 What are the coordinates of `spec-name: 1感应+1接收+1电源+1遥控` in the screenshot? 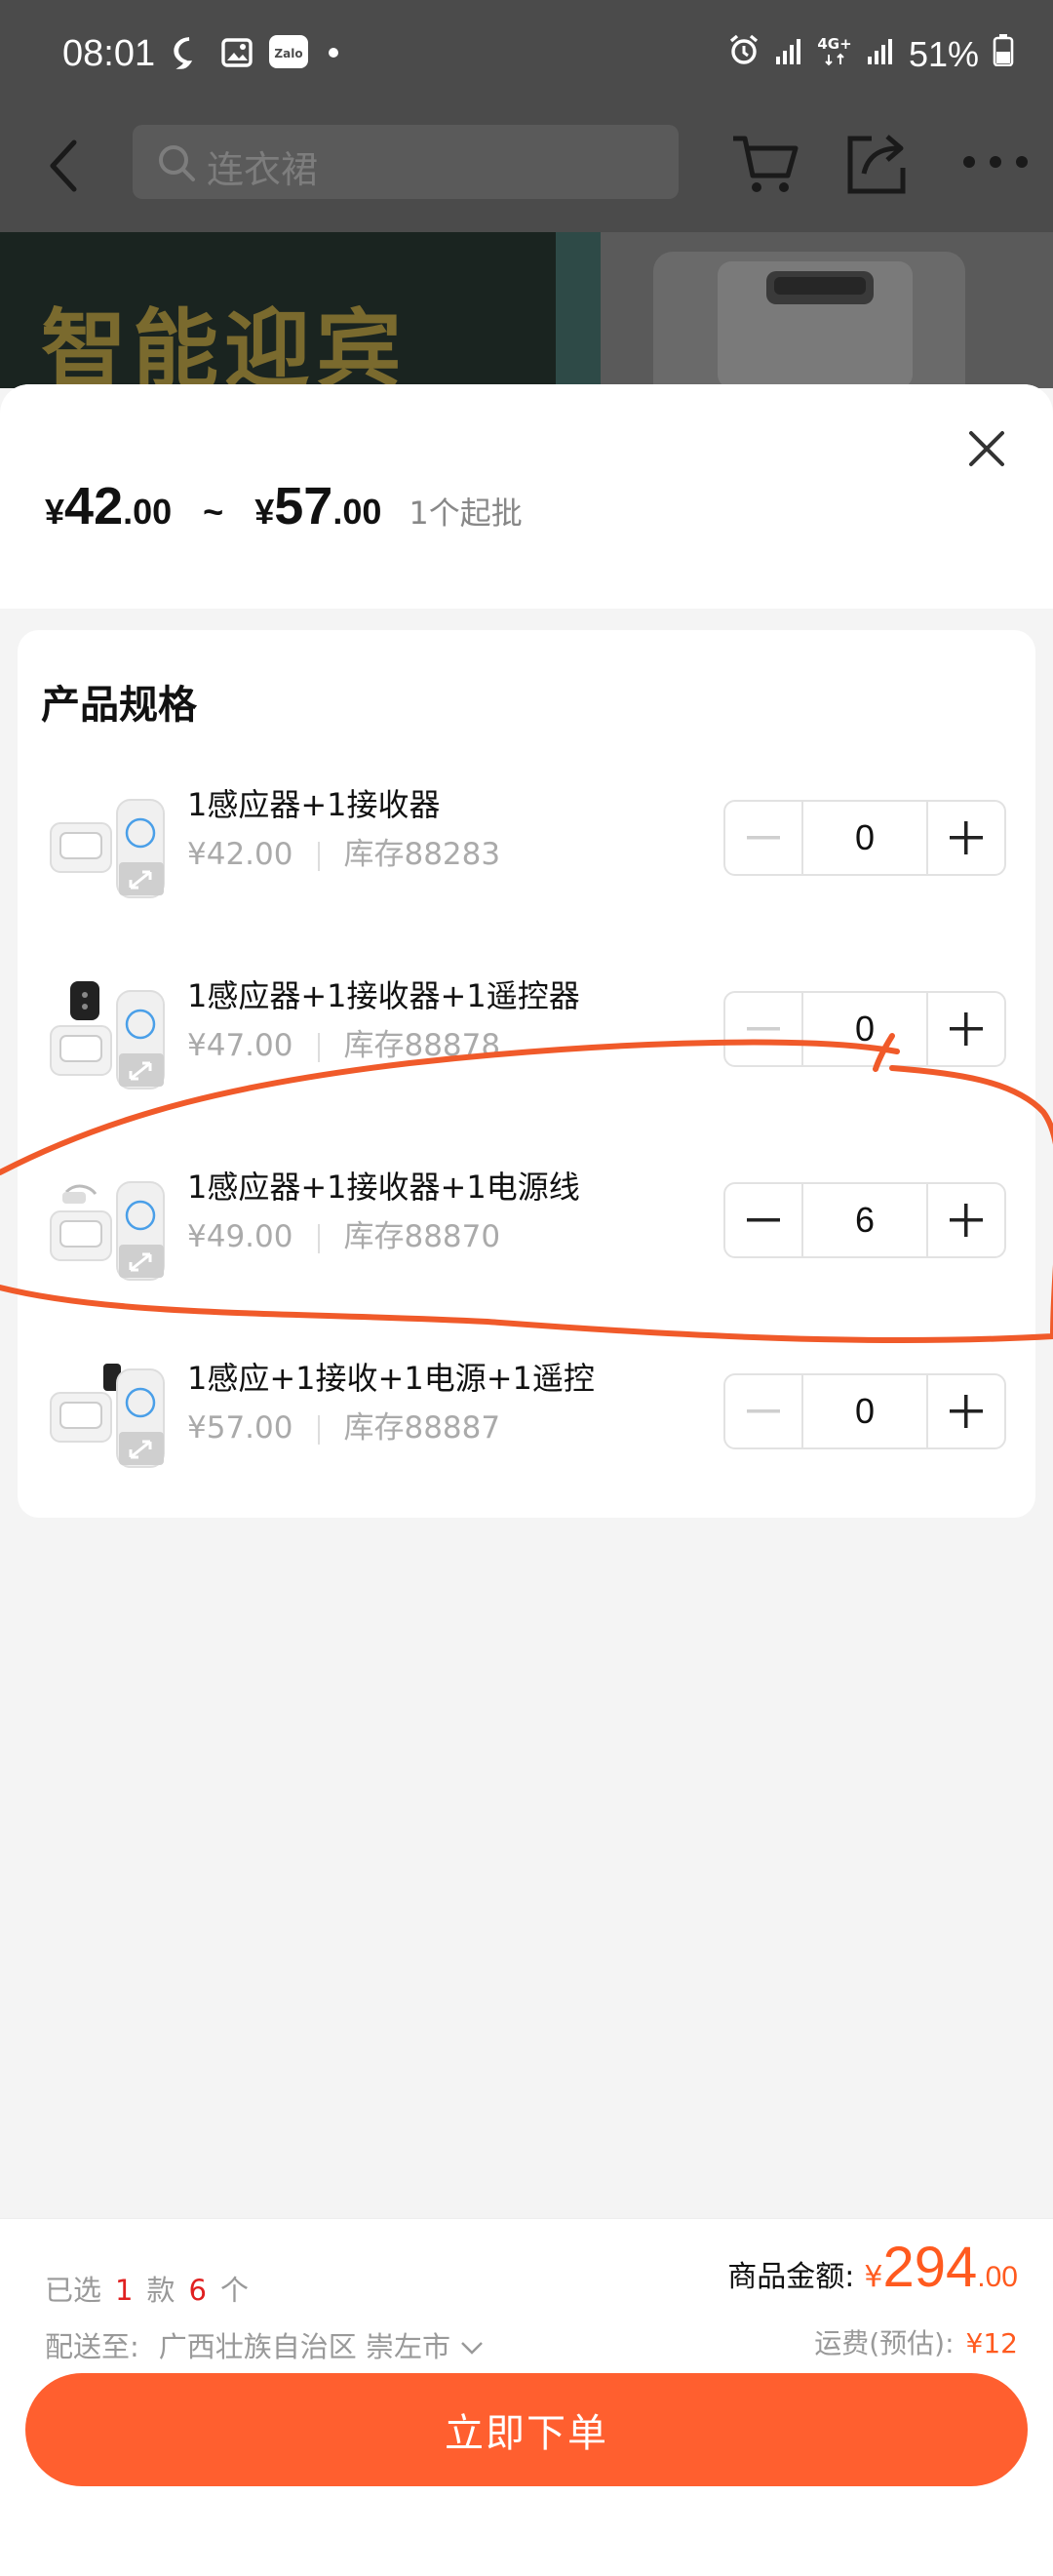 It's located at (391, 1378).